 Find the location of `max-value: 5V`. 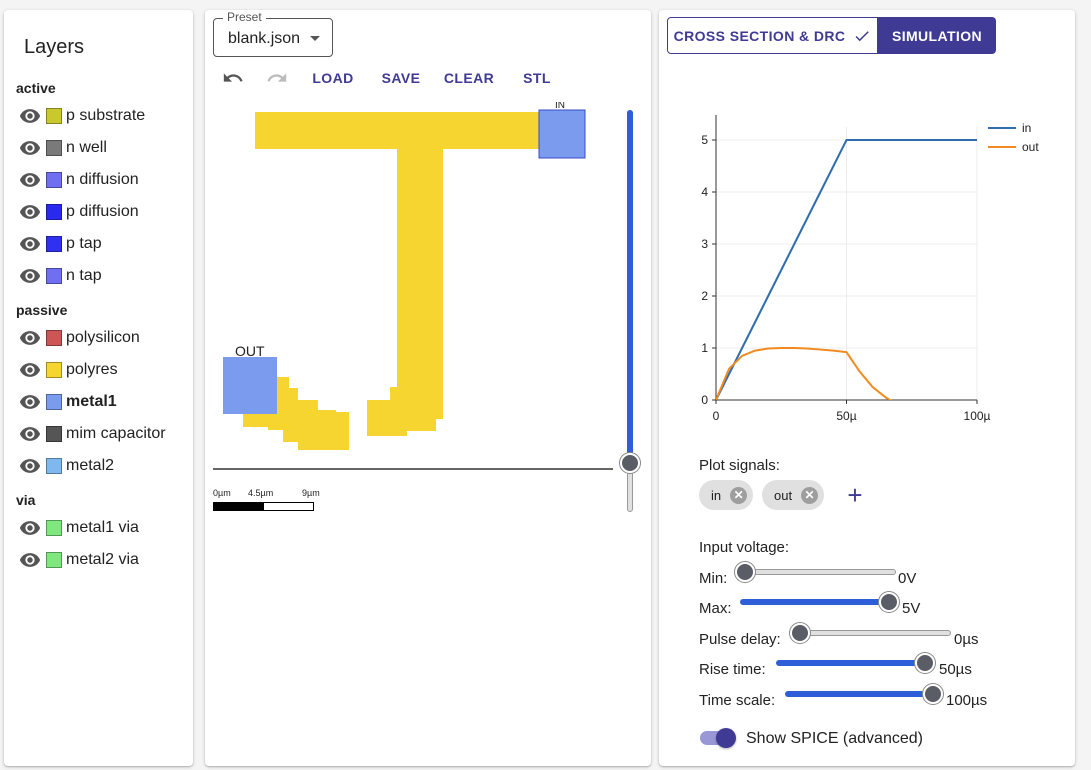

max-value: 5V is located at coordinates (911, 608).